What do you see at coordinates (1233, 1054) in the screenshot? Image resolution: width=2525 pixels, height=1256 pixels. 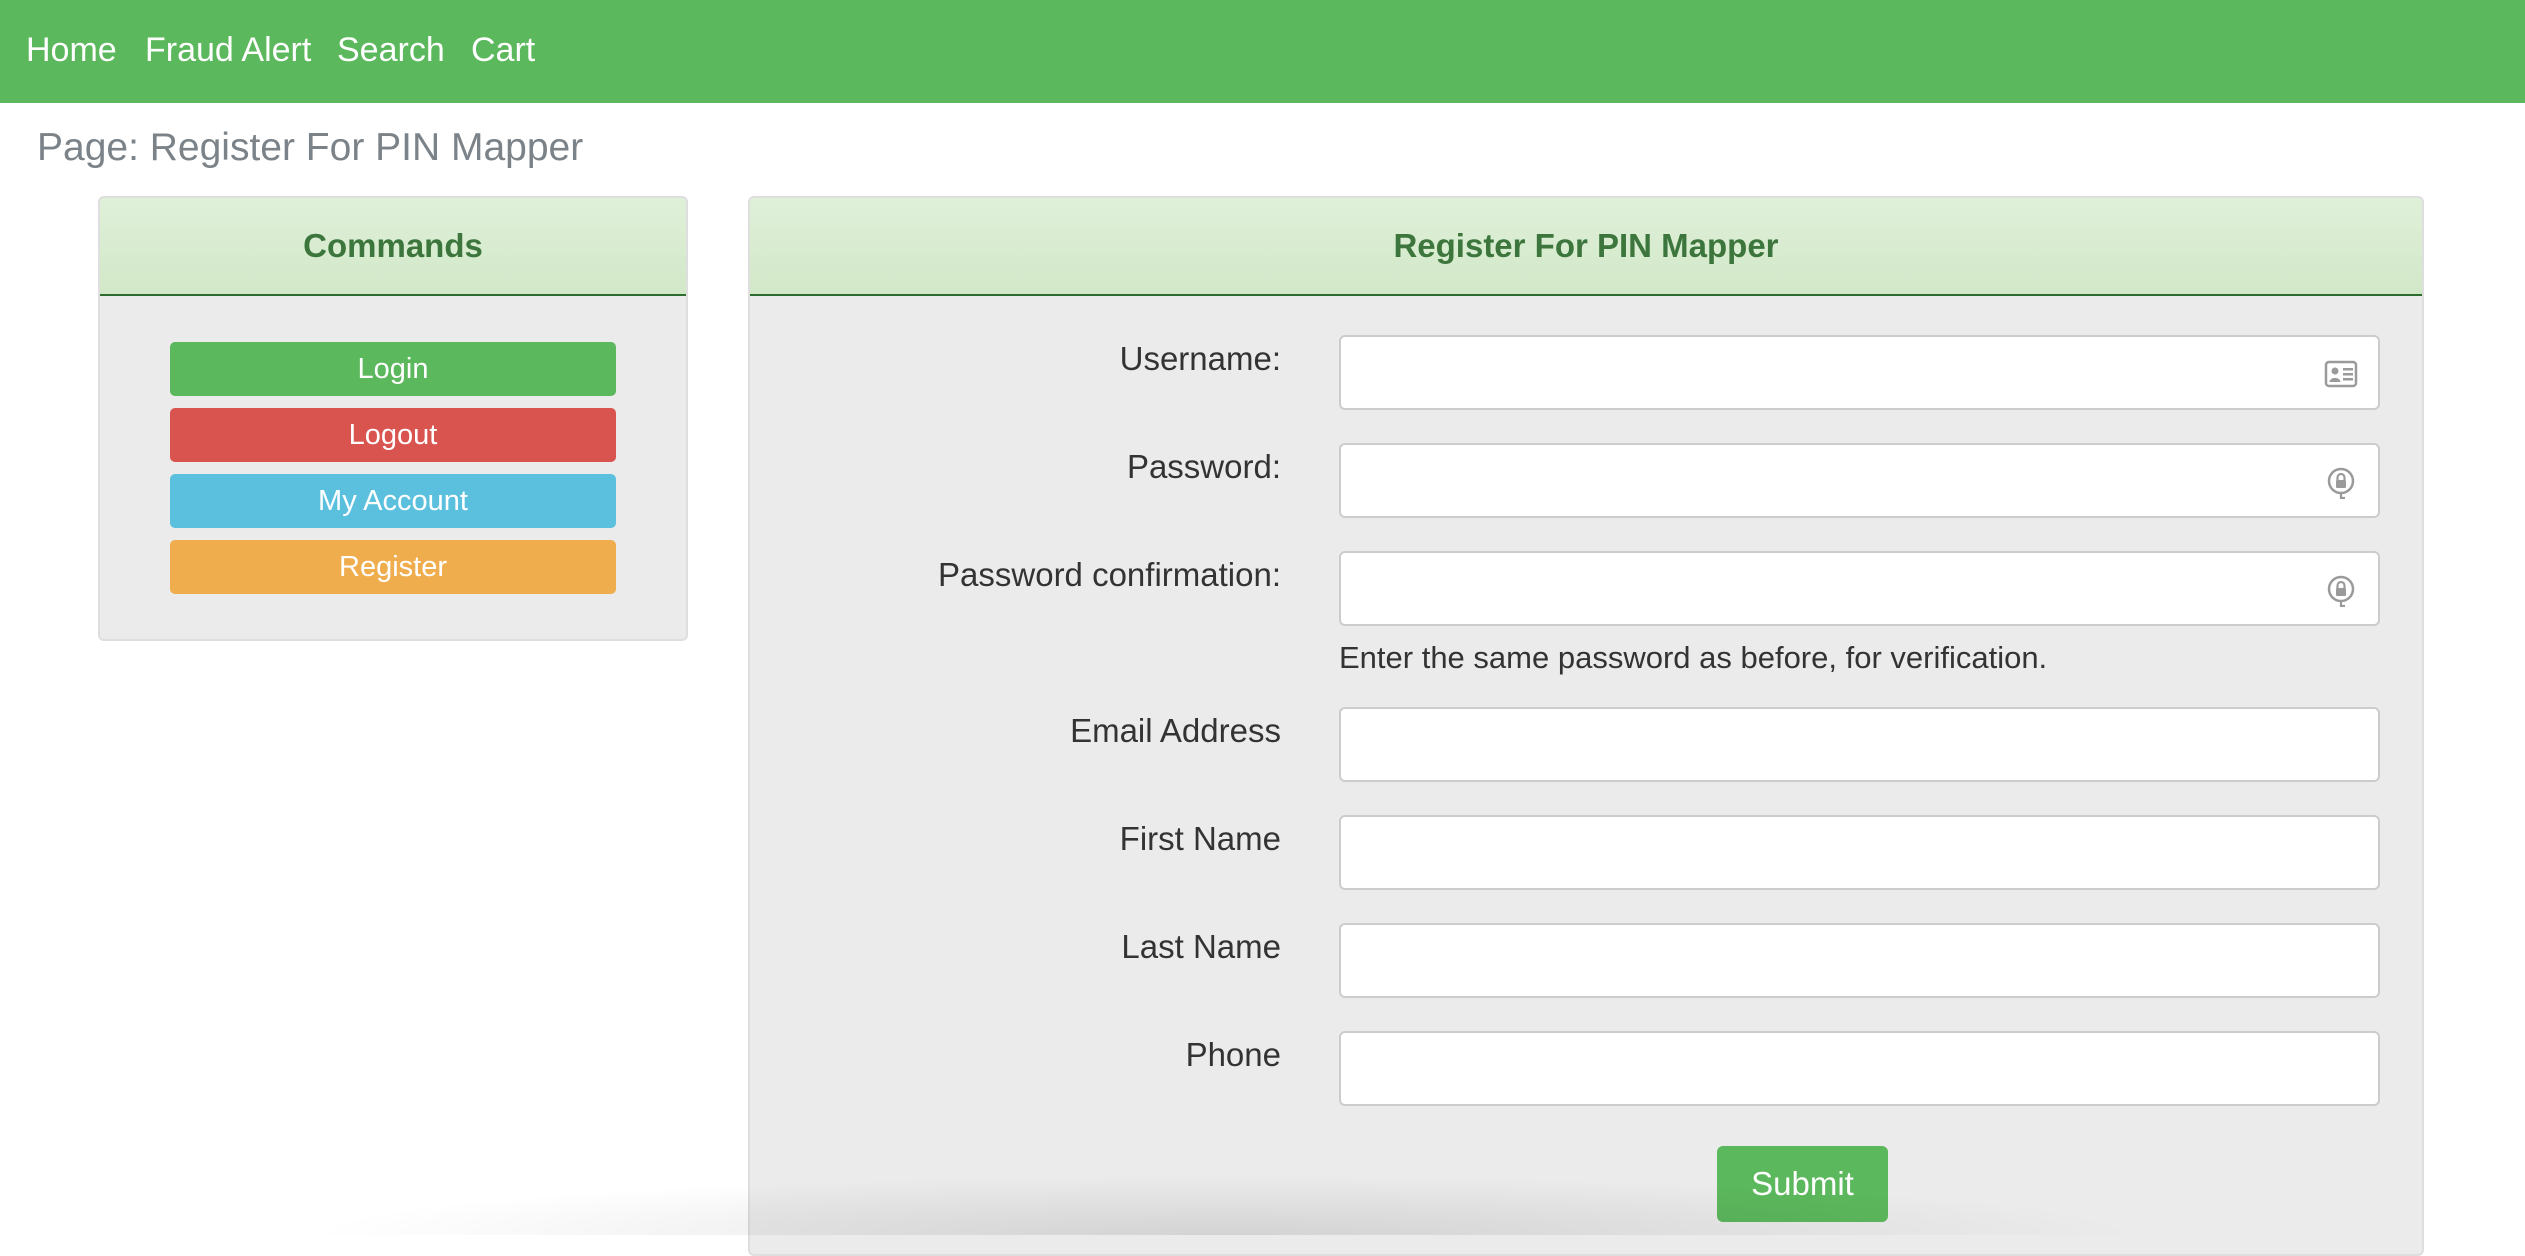 I see `phone-label: Phone` at bounding box center [1233, 1054].